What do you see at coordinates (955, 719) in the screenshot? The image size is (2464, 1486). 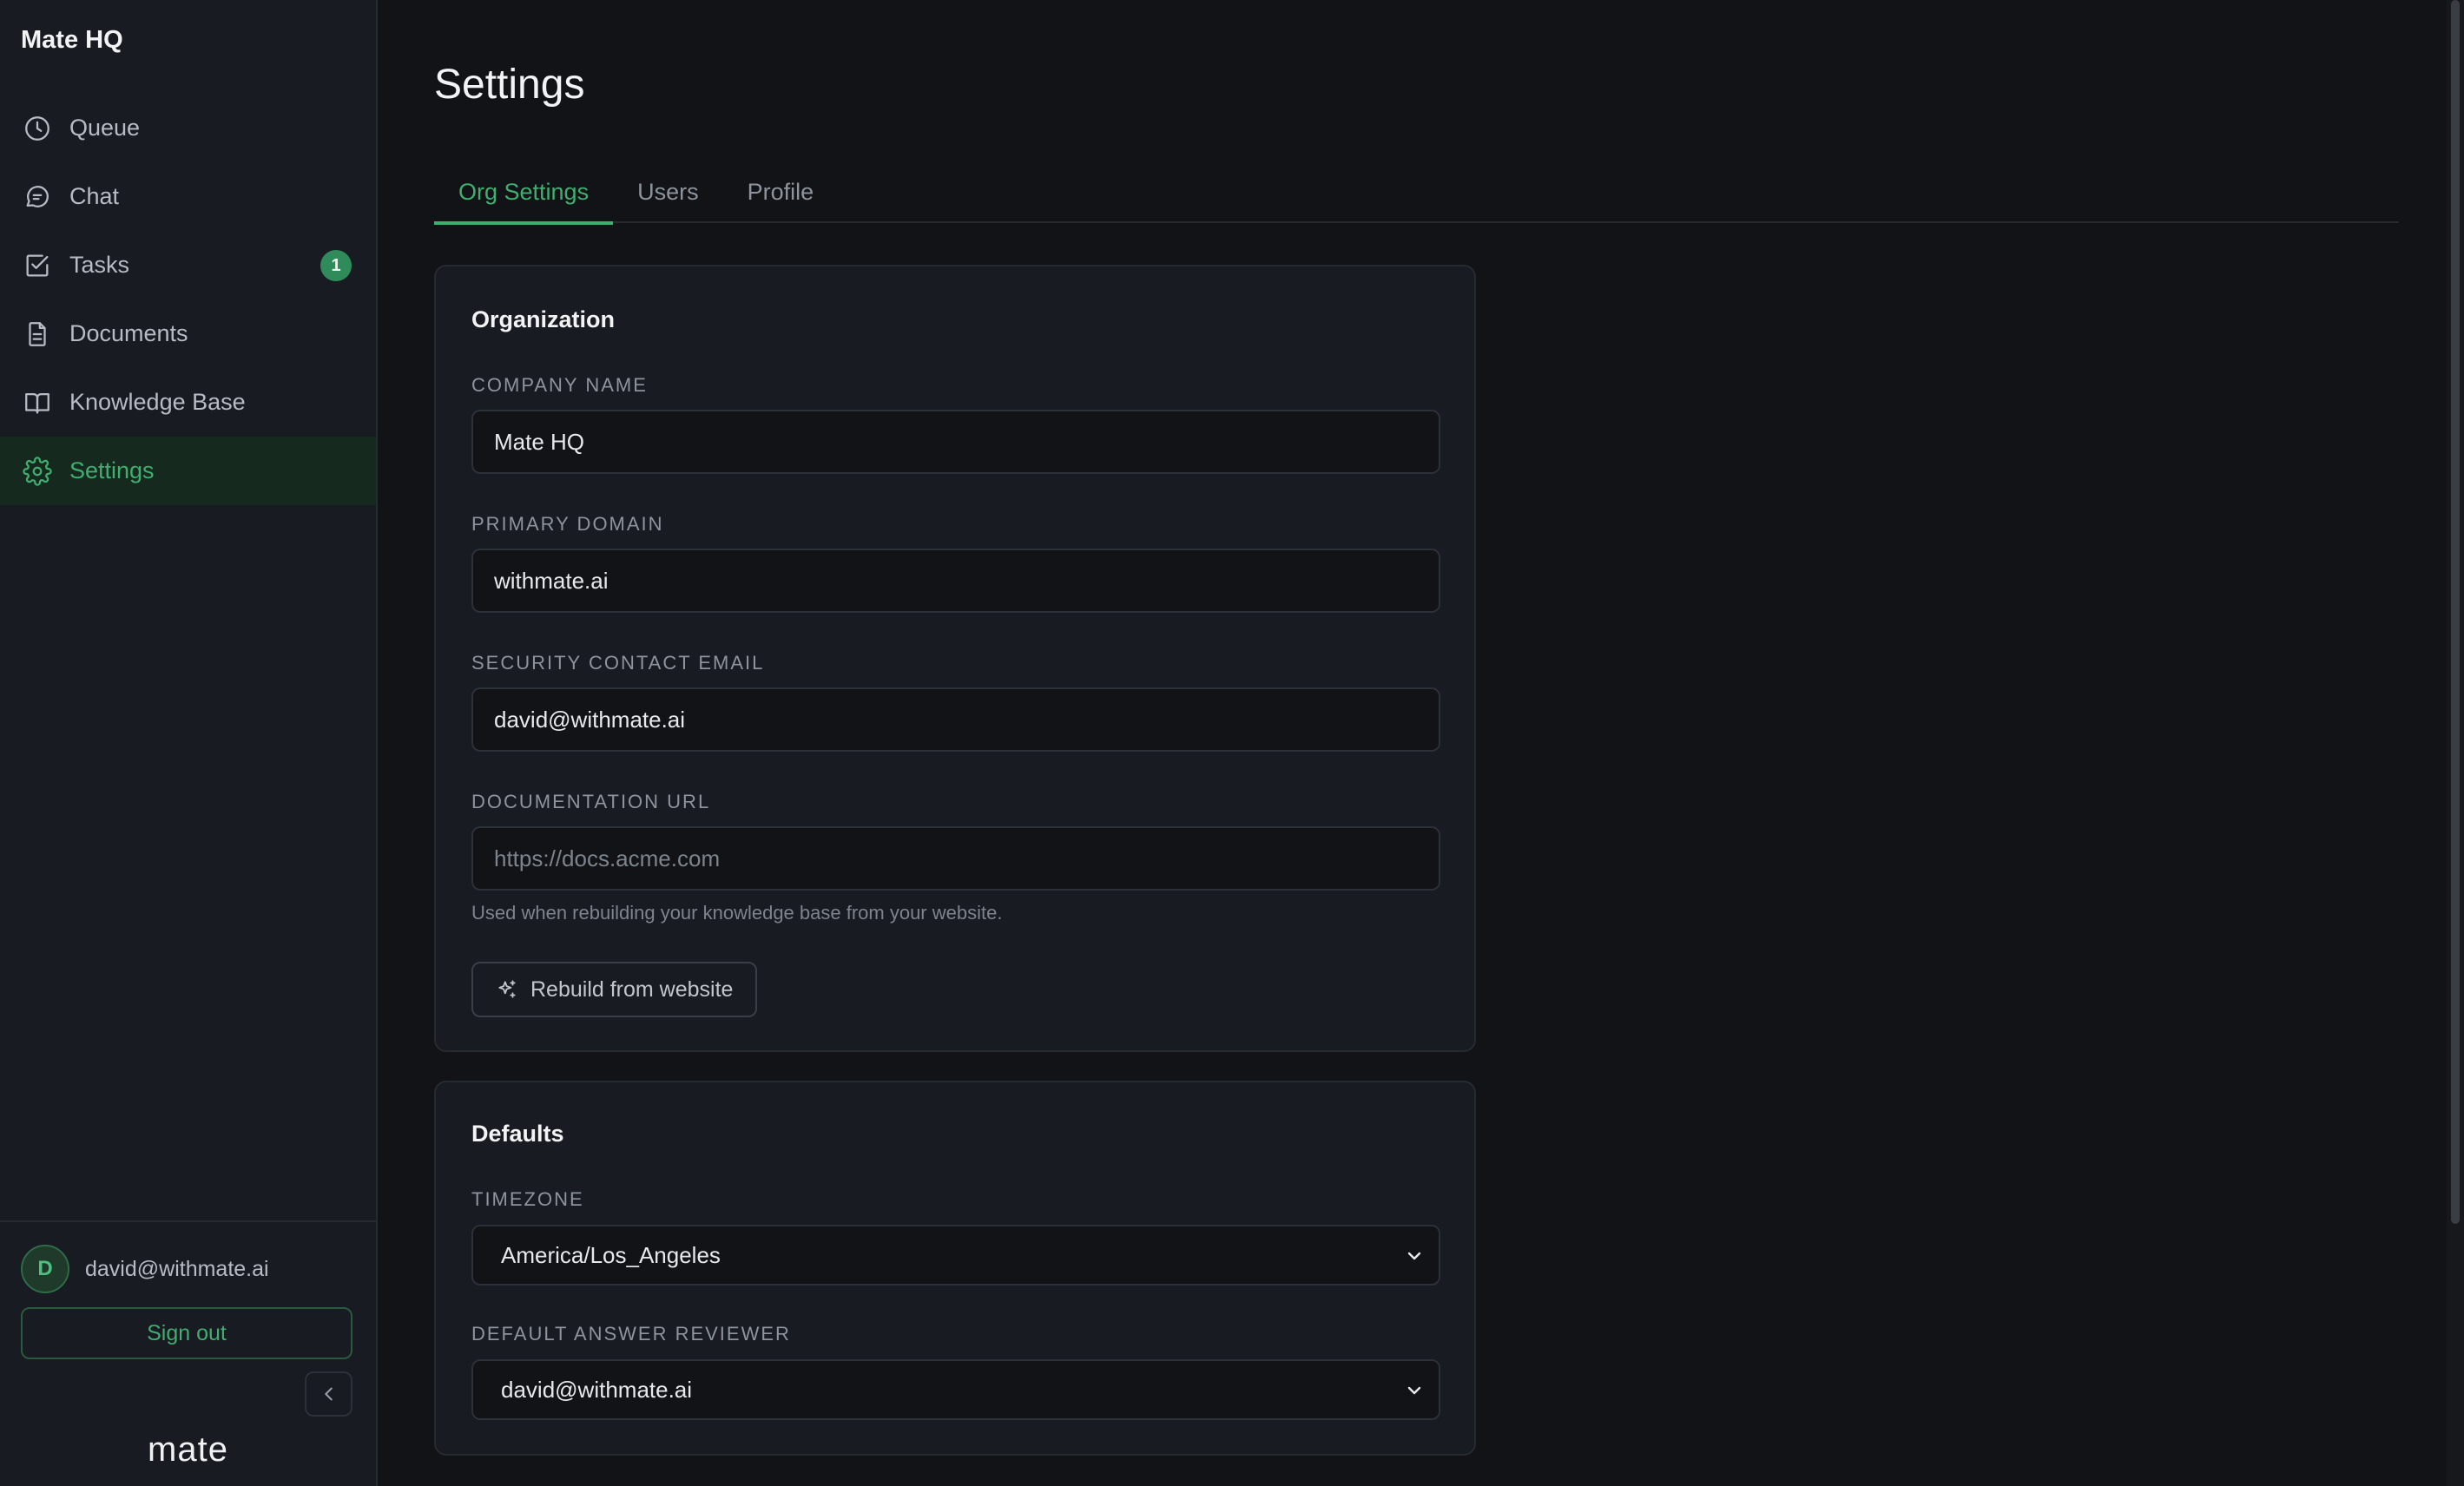 I see `security-email-input` at bounding box center [955, 719].